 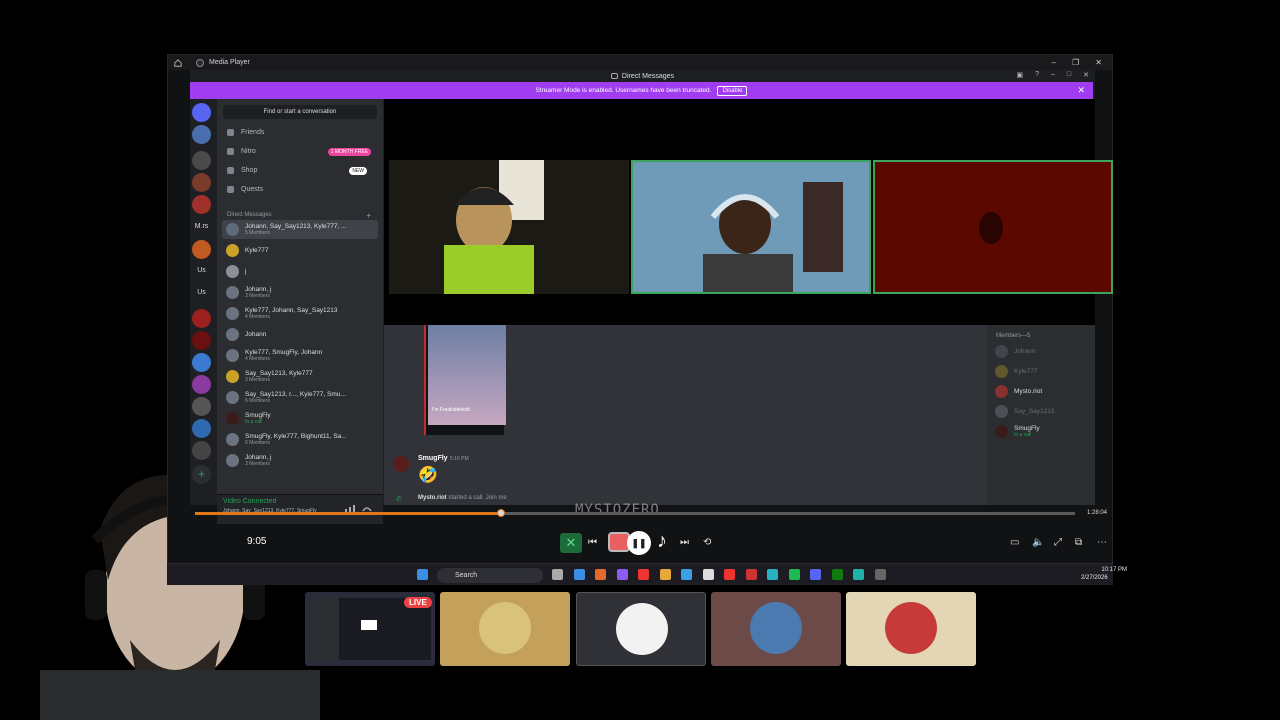 I want to click on dm-item: SmugFly In a call, so click(x=300, y=418).